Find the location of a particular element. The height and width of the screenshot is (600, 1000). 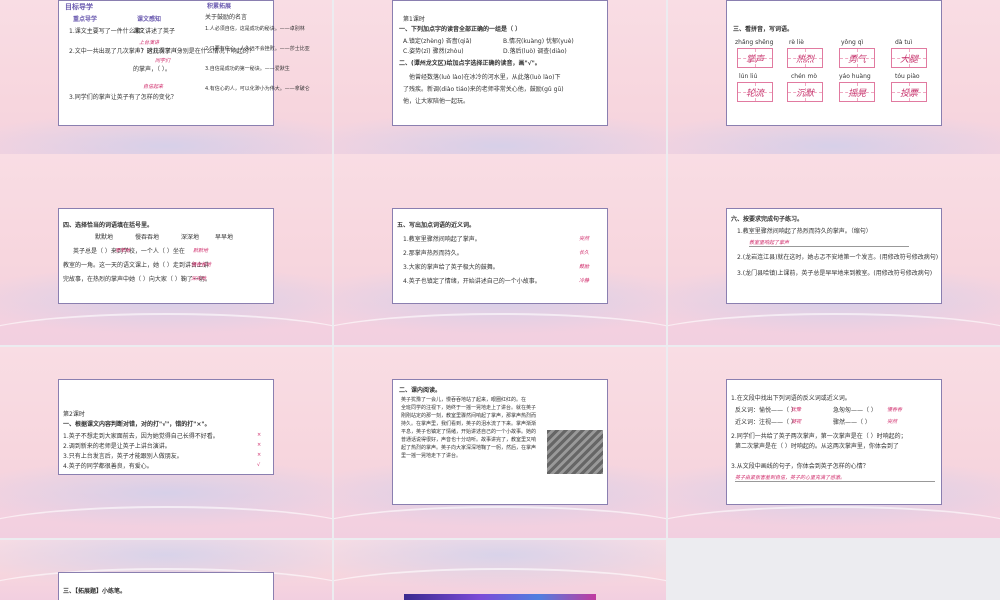

option-text: B.情况(kuàng) 忧郁(yuè) is located at coordinates (538, 41).